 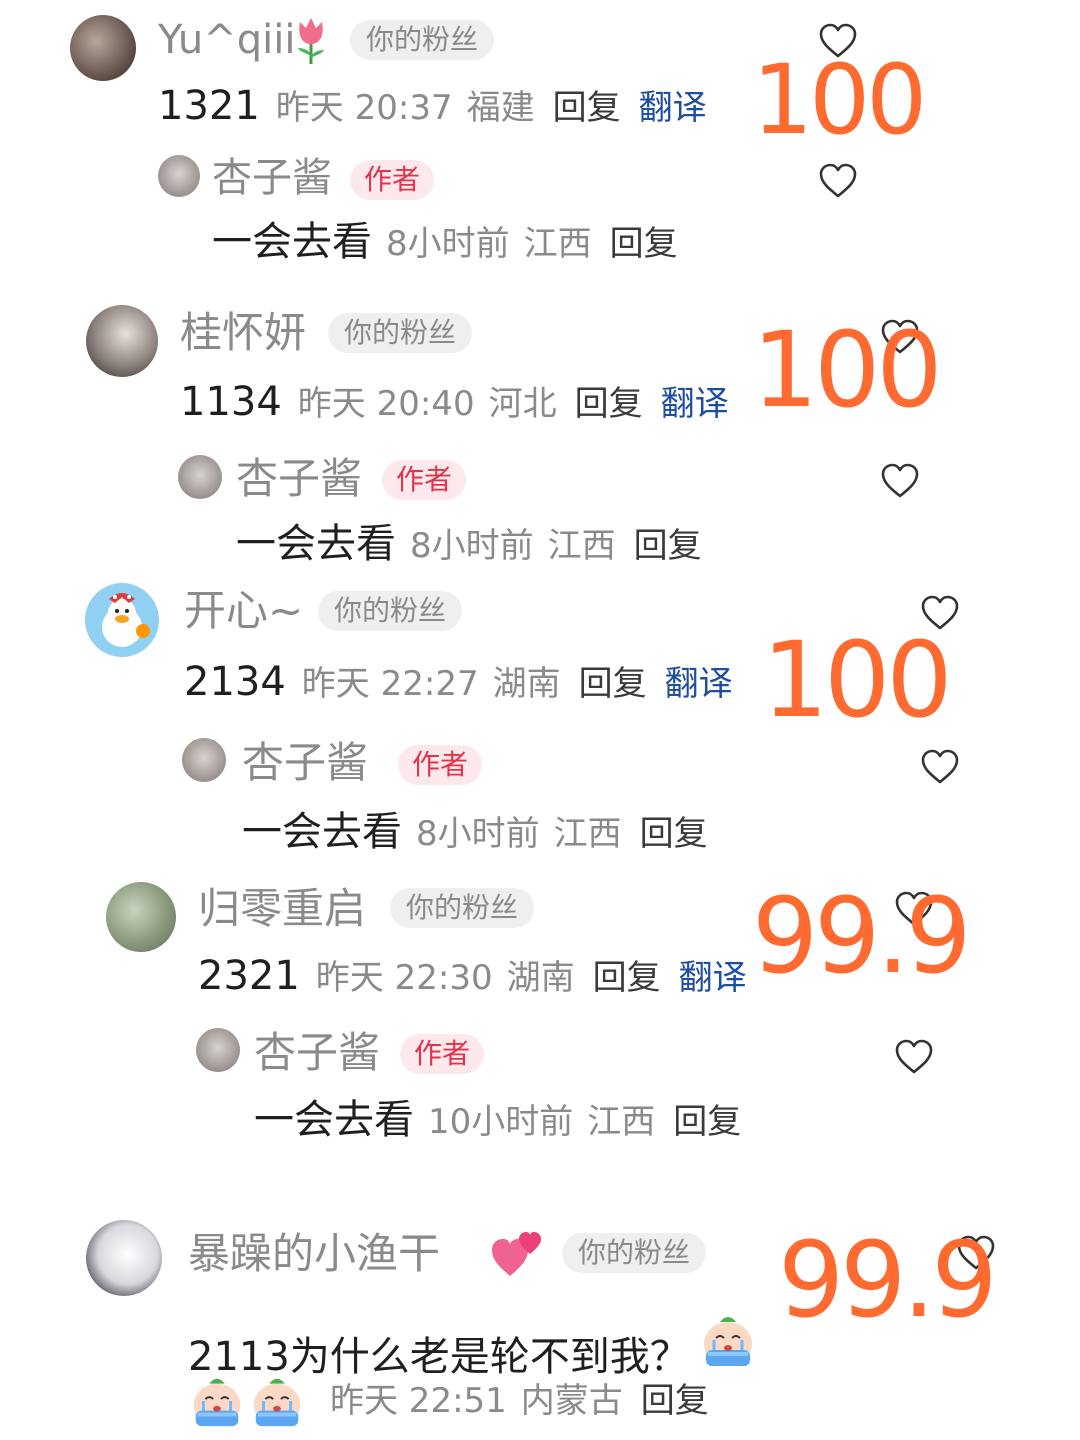 What do you see at coordinates (231, 402) in the screenshot?
I see `comment-text: 1134` at bounding box center [231, 402].